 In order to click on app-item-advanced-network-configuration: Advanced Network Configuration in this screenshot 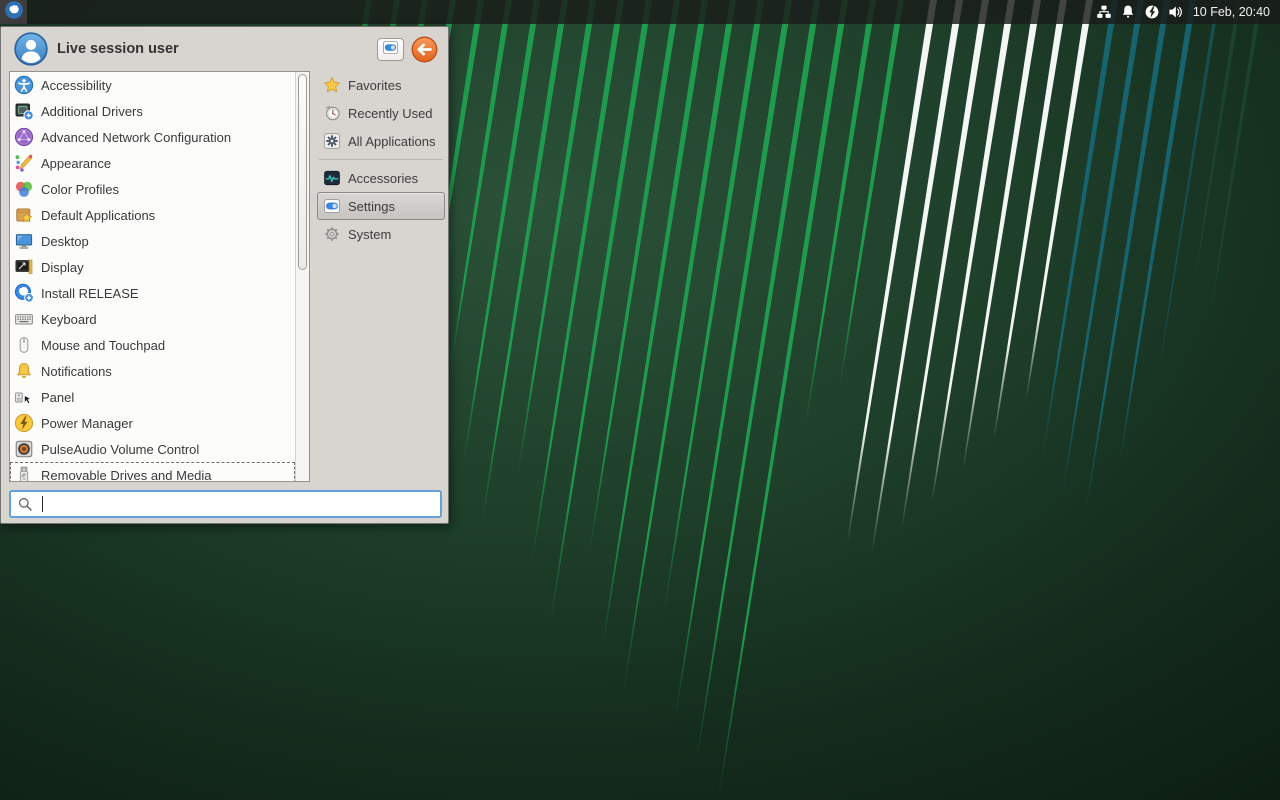, I will do `click(152, 137)`.